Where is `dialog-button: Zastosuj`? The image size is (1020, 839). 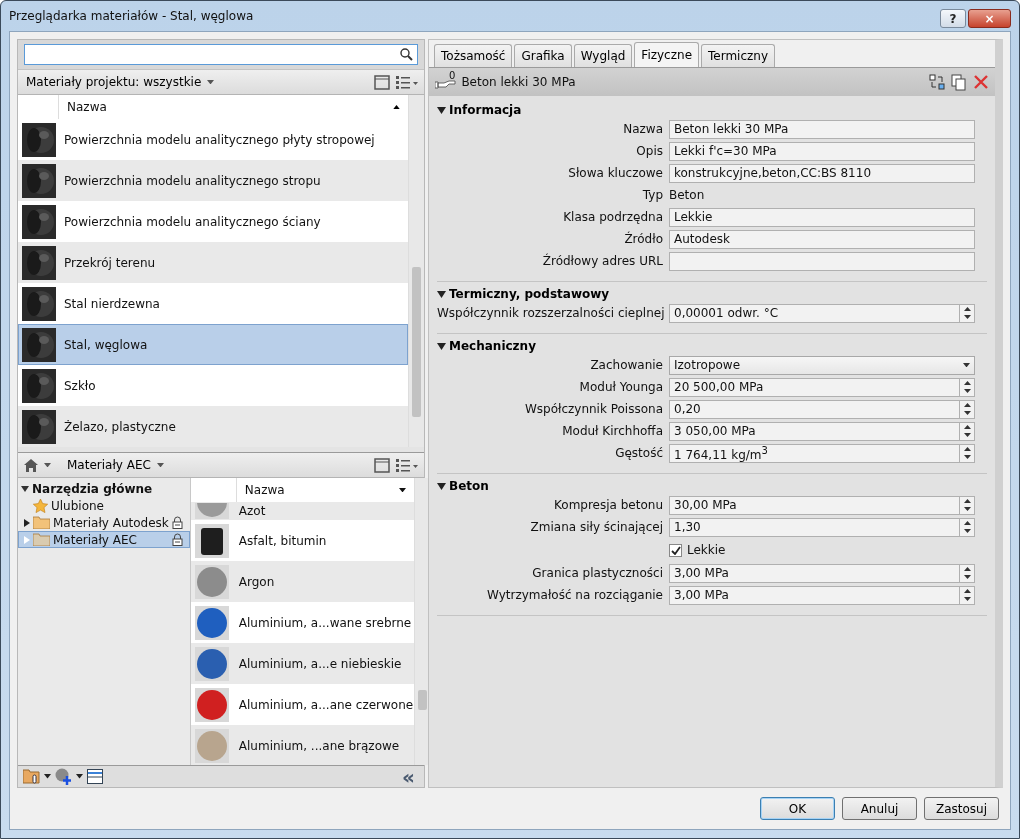 dialog-button: Zastosuj is located at coordinates (961, 808).